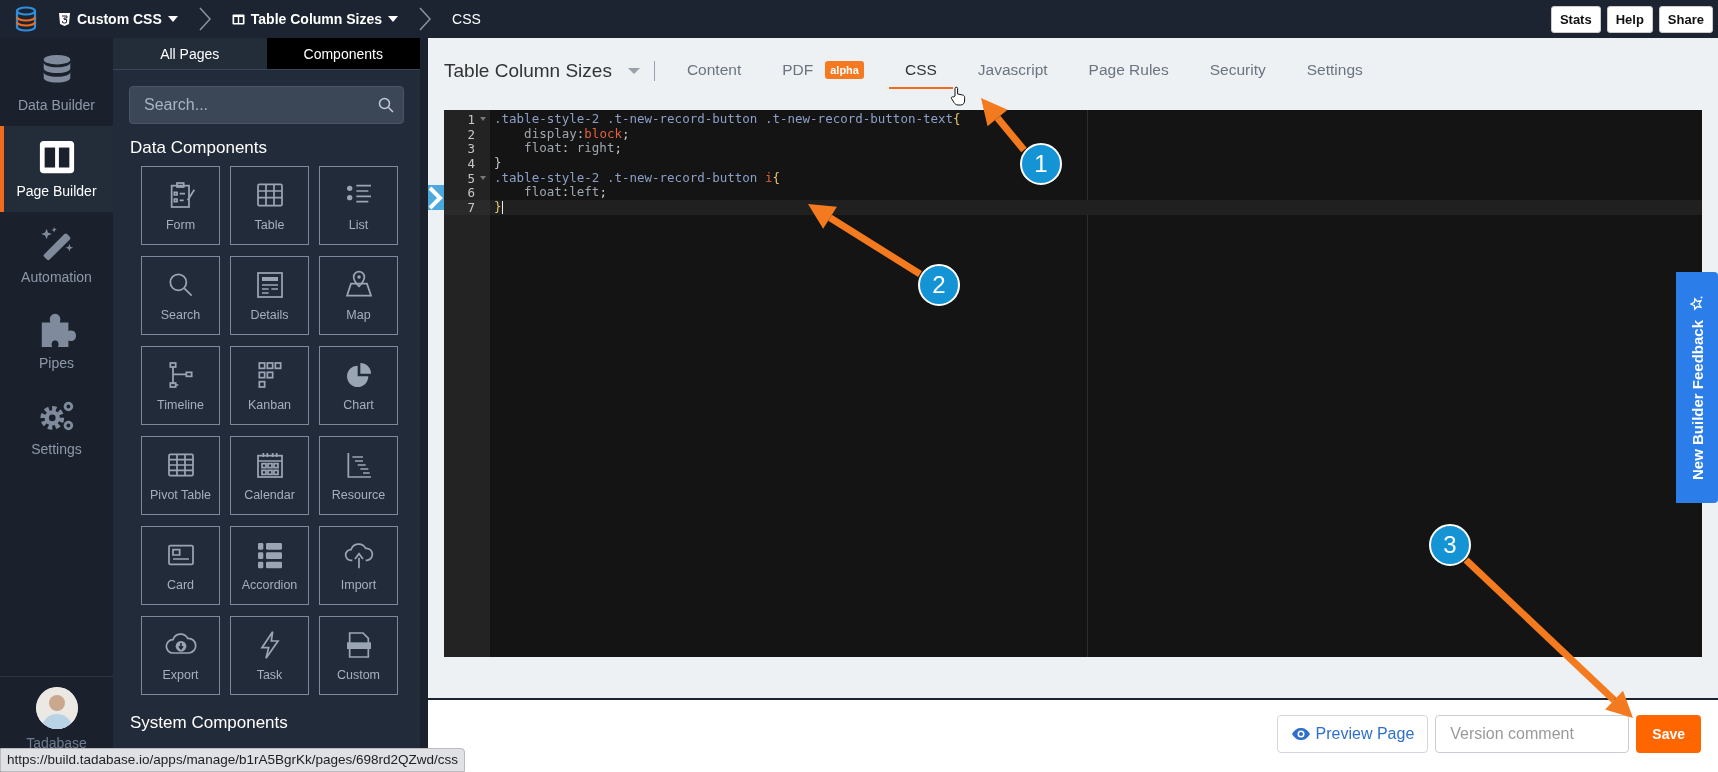 Image resolution: width=1718 pixels, height=772 pixels. What do you see at coordinates (1004, 125) in the screenshot?
I see `callout-arrow` at bounding box center [1004, 125].